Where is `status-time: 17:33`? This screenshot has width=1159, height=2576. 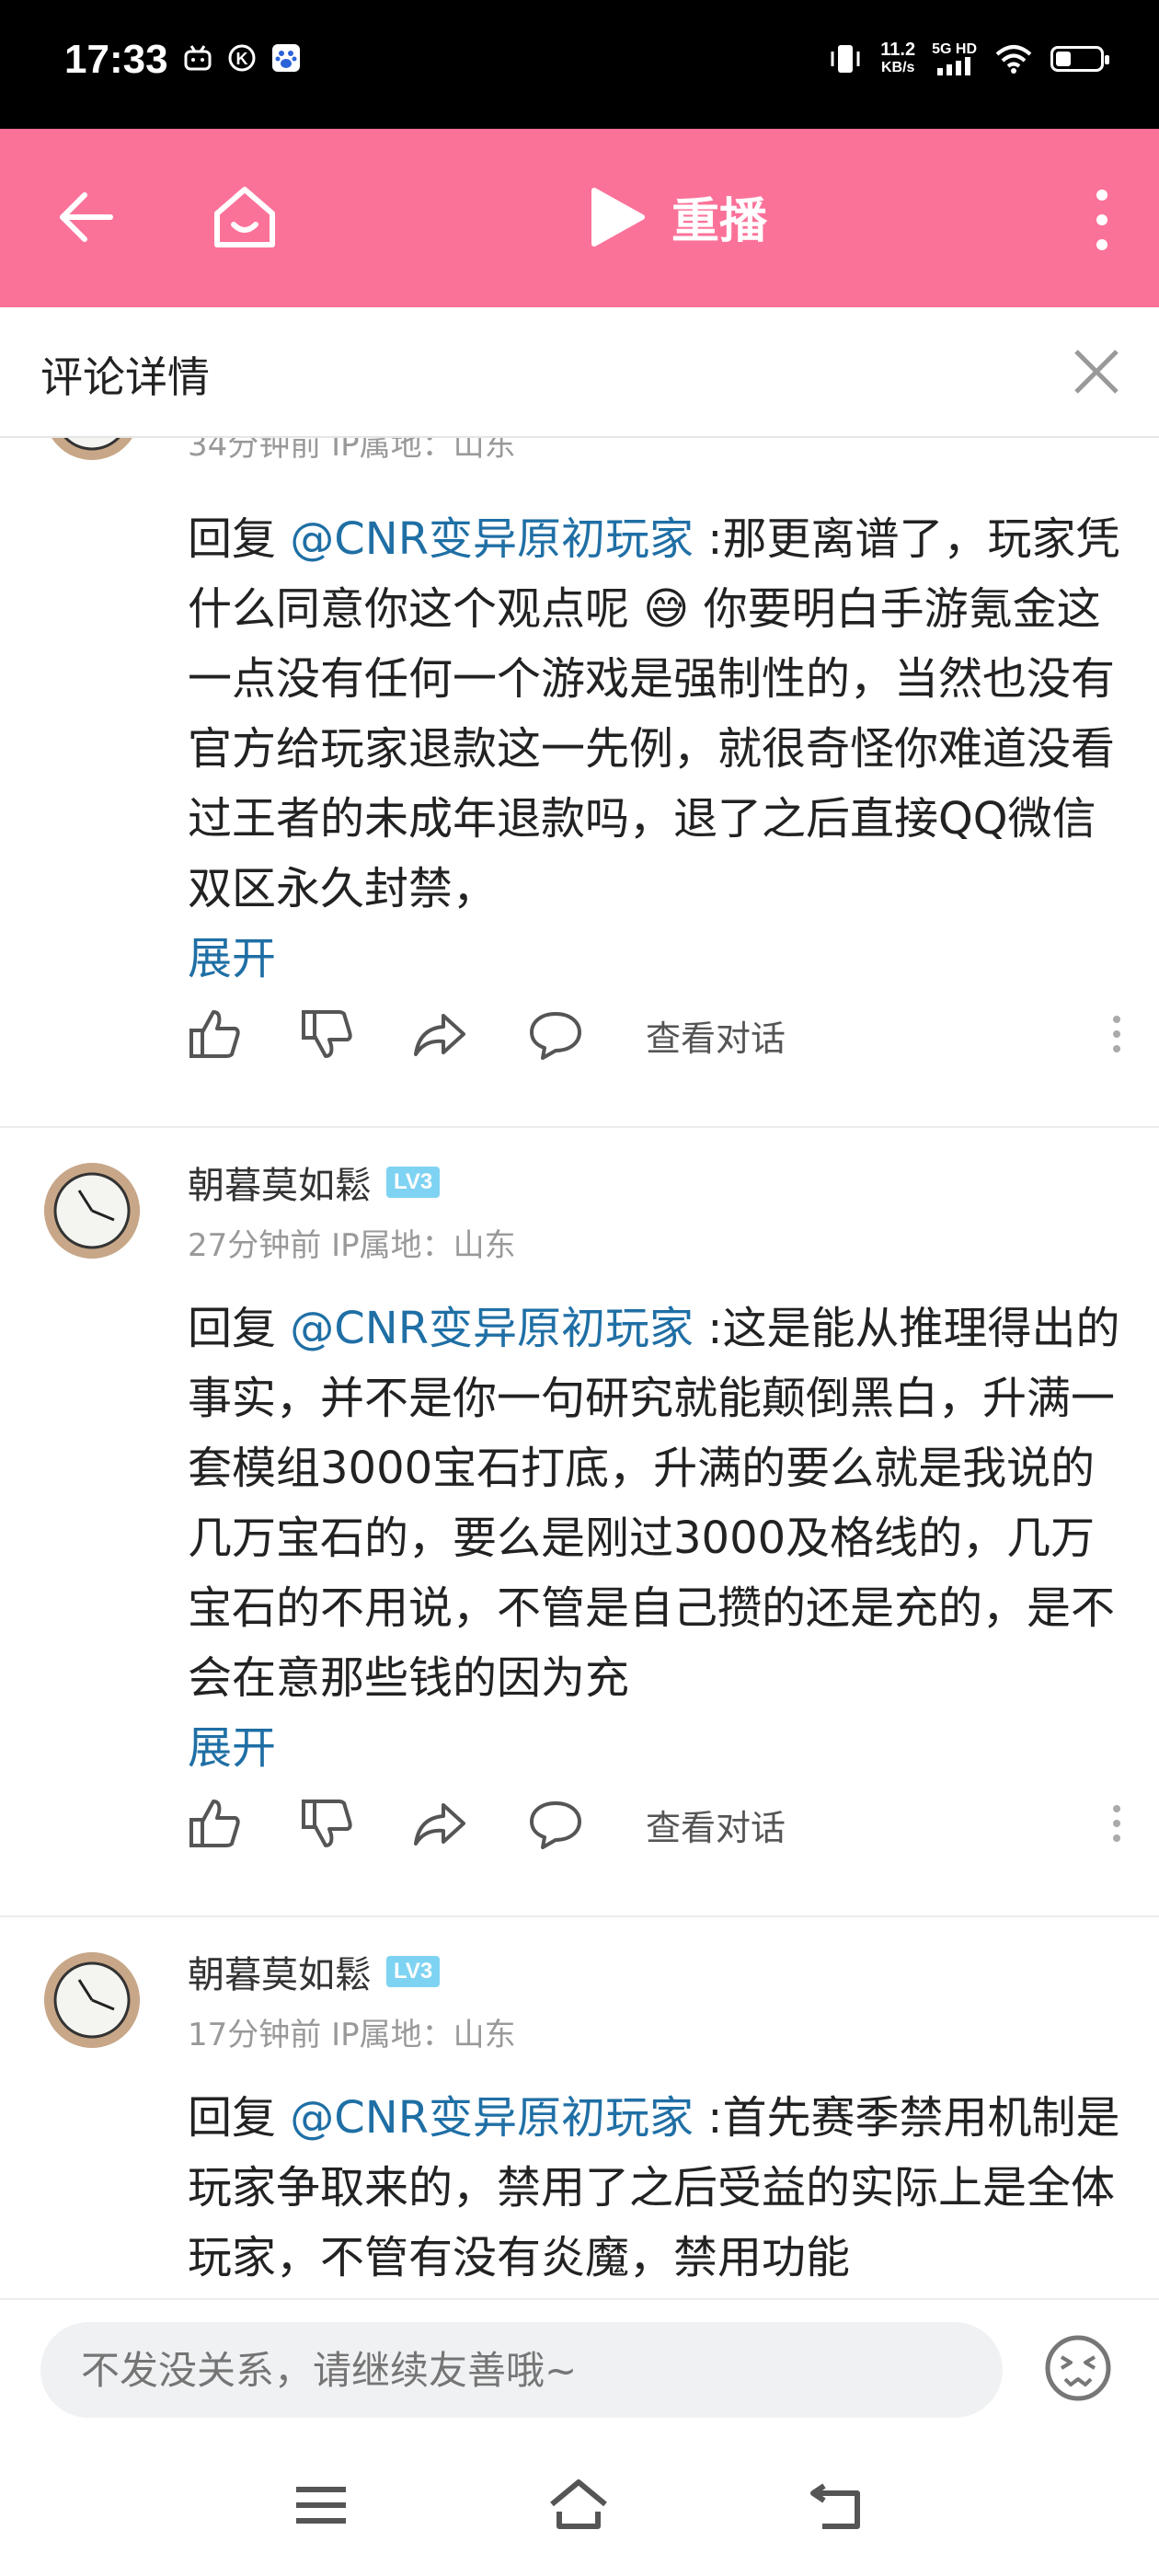 status-time: 17:33 is located at coordinates (116, 59).